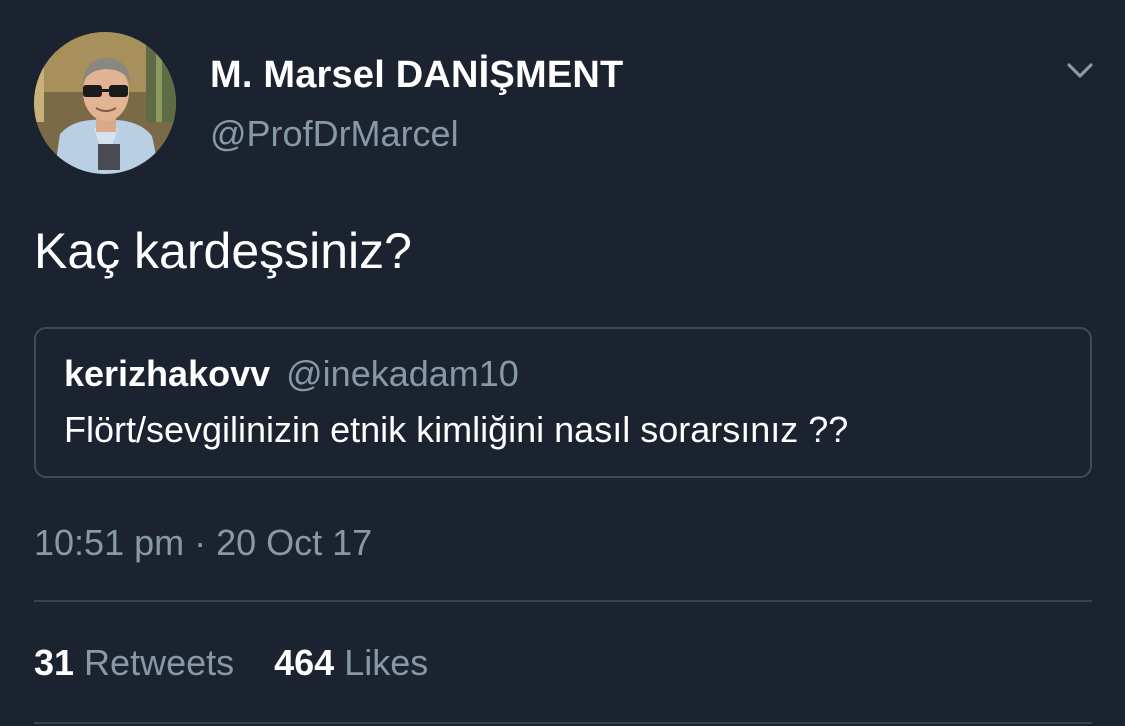 The height and width of the screenshot is (726, 1125). I want to click on tweet-text: Kaç kardeşsiniz?, so click(223, 251).